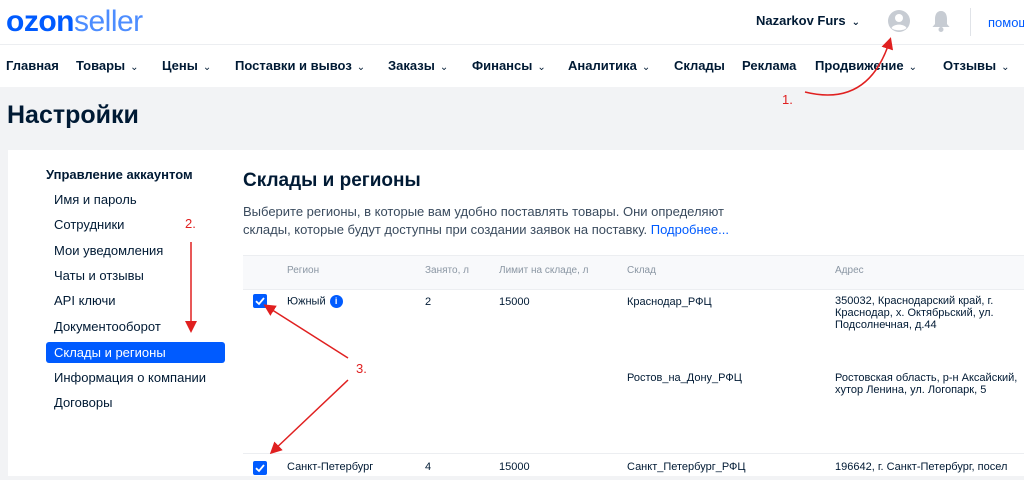 This screenshot has height=480, width=1024. Describe the element at coordinates (293, 65) in the screenshot. I see `nav-label: Поставки и вывоз` at that location.